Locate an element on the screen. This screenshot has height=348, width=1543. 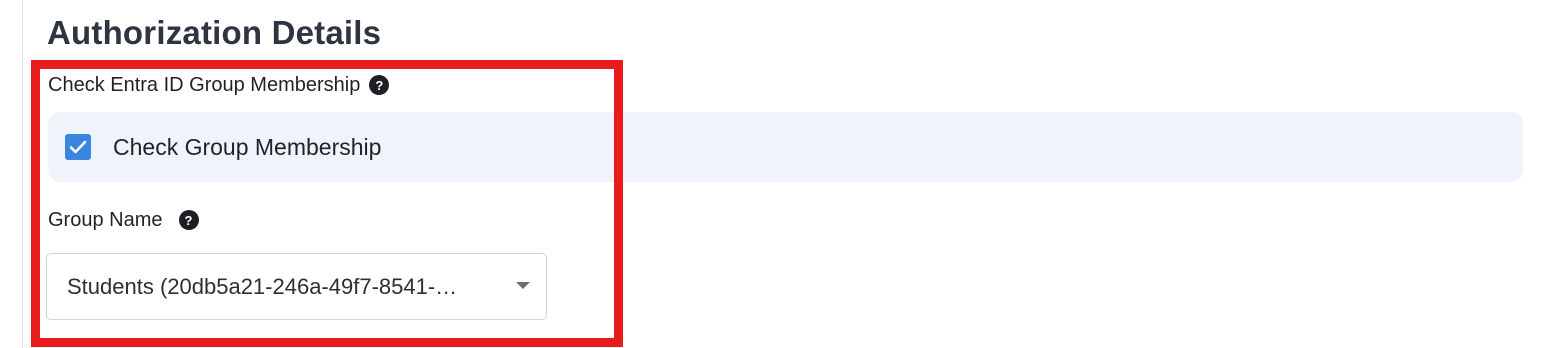
checkmark-icon is located at coordinates (78, 147).